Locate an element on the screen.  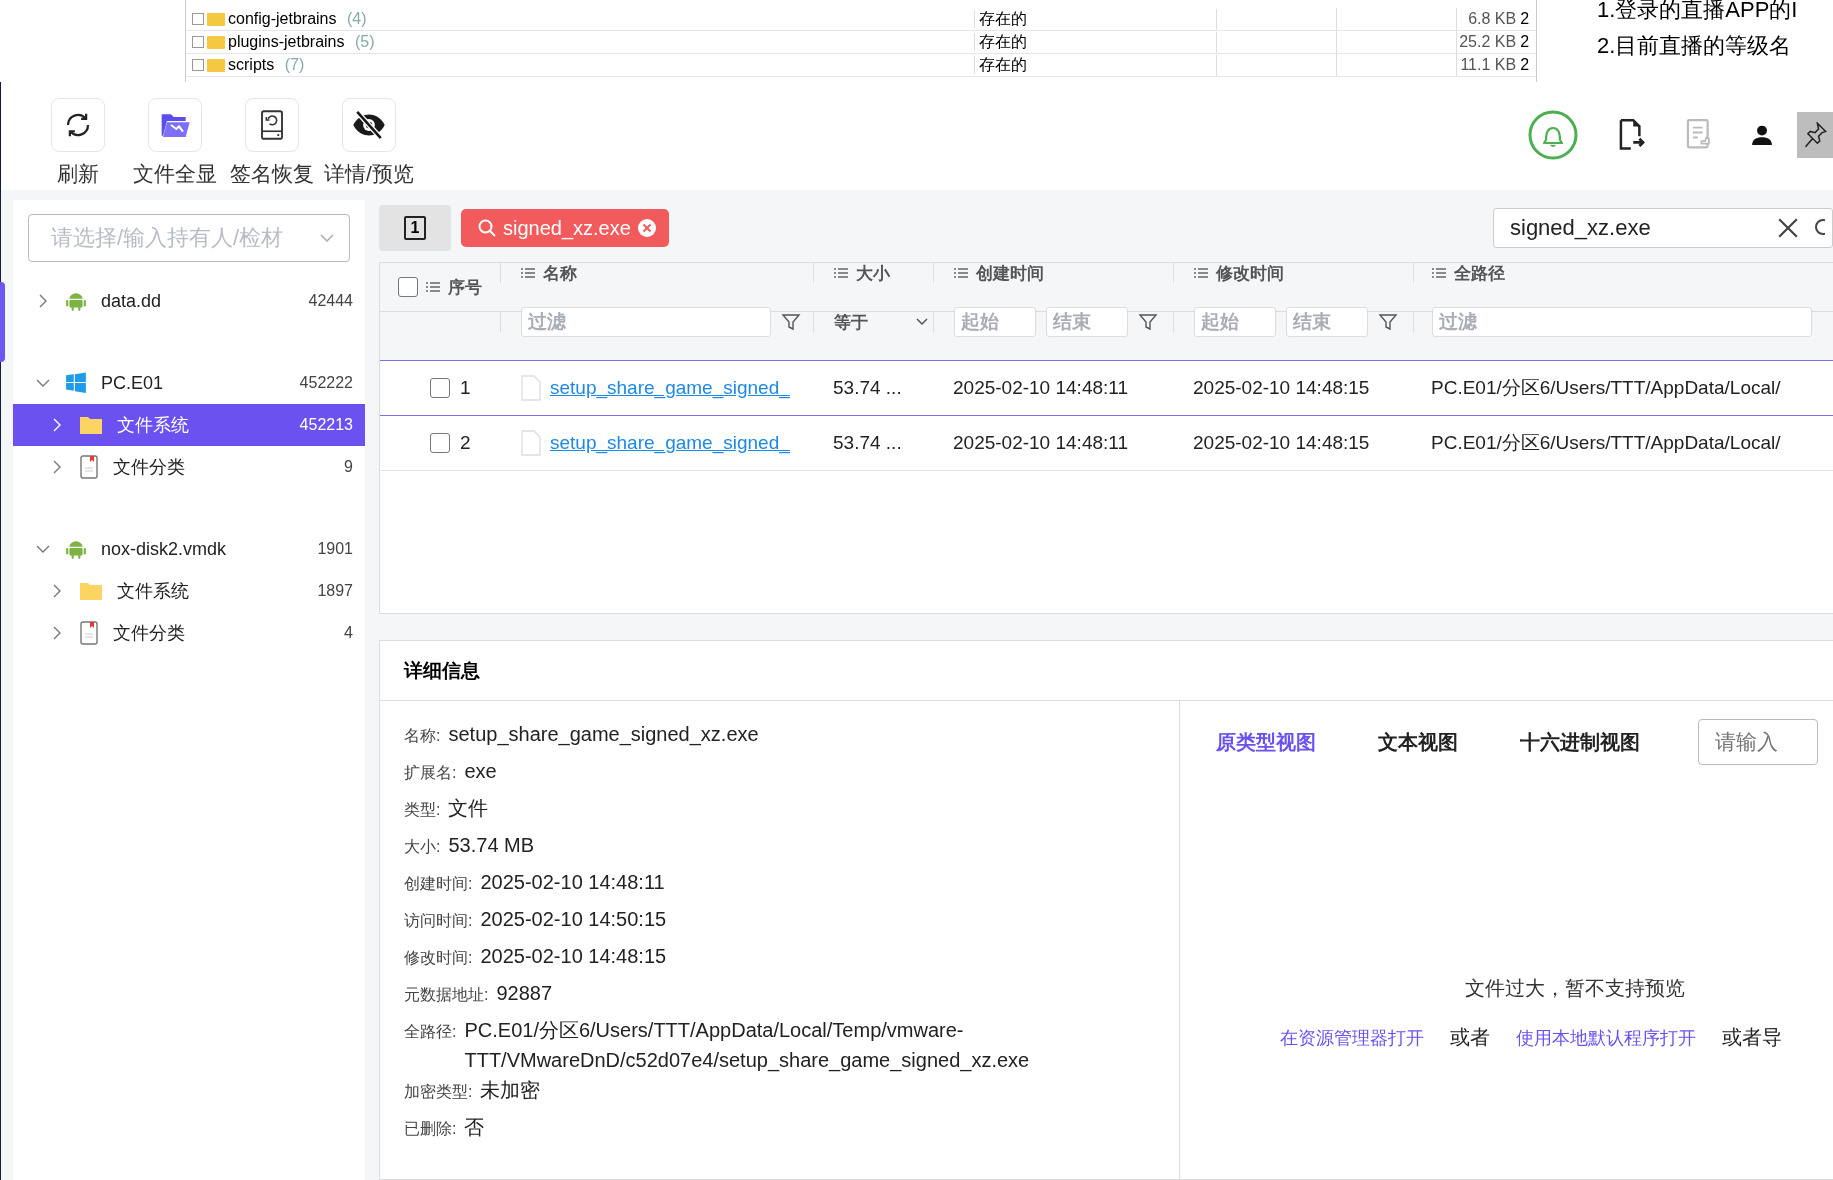
separator-text: 或者 is located at coordinates (1470, 1037).